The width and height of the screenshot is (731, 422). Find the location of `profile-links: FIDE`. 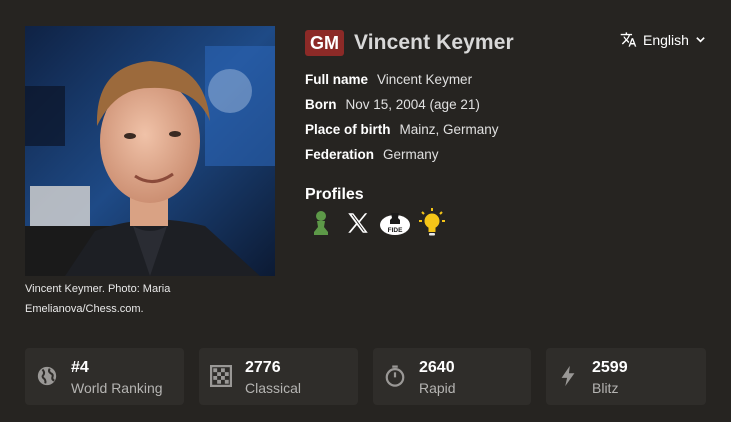

profile-links: FIDE is located at coordinates (379, 223).